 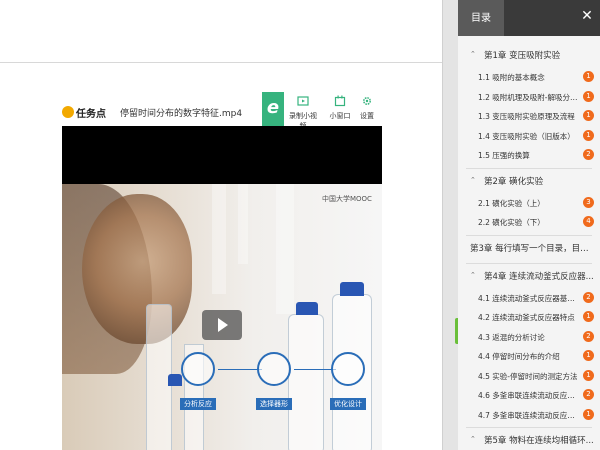 I want to click on settings-label: 设置, so click(x=367, y=116).